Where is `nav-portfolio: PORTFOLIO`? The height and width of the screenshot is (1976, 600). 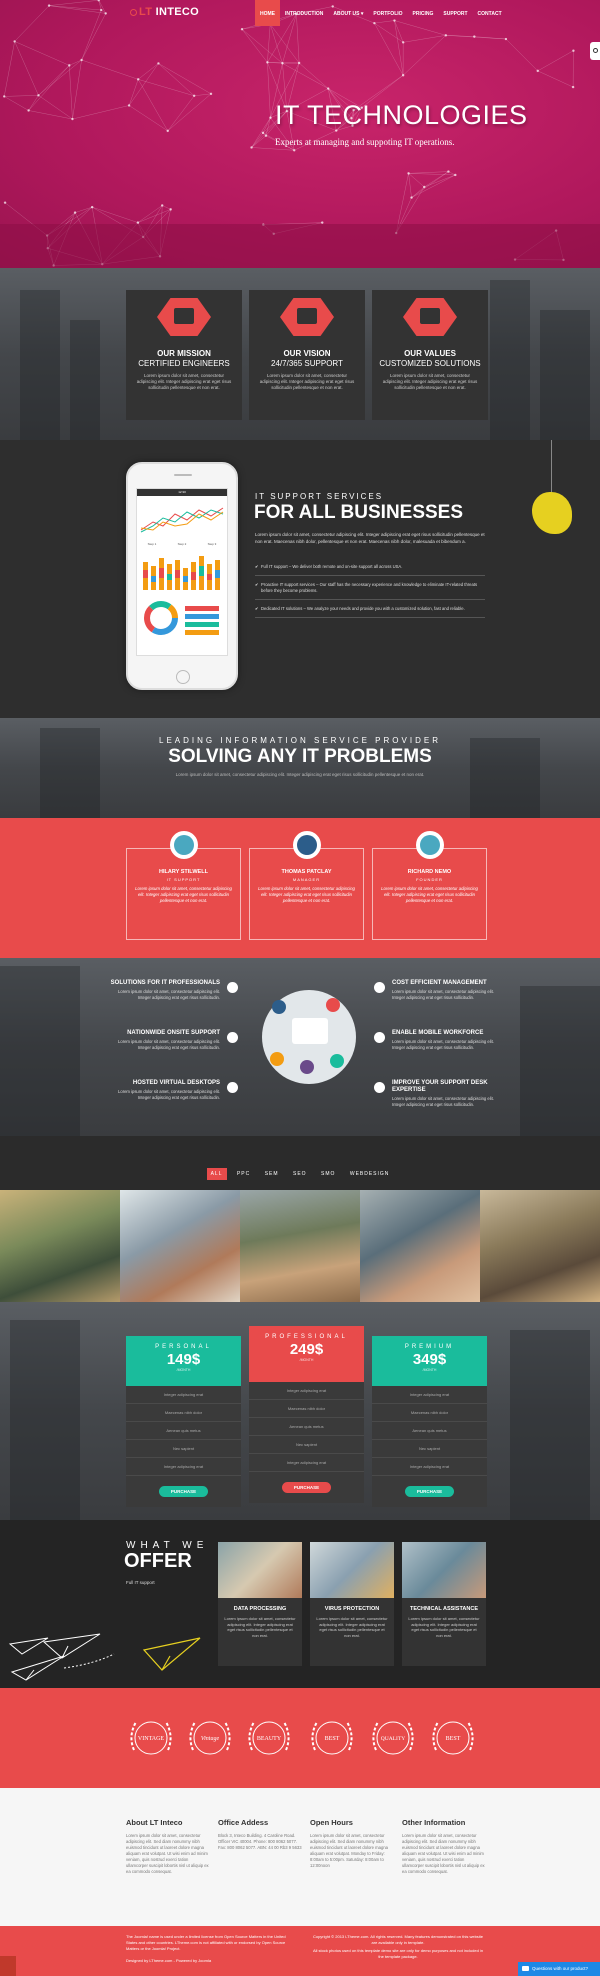 nav-portfolio: PORTFOLIO is located at coordinates (387, 13).